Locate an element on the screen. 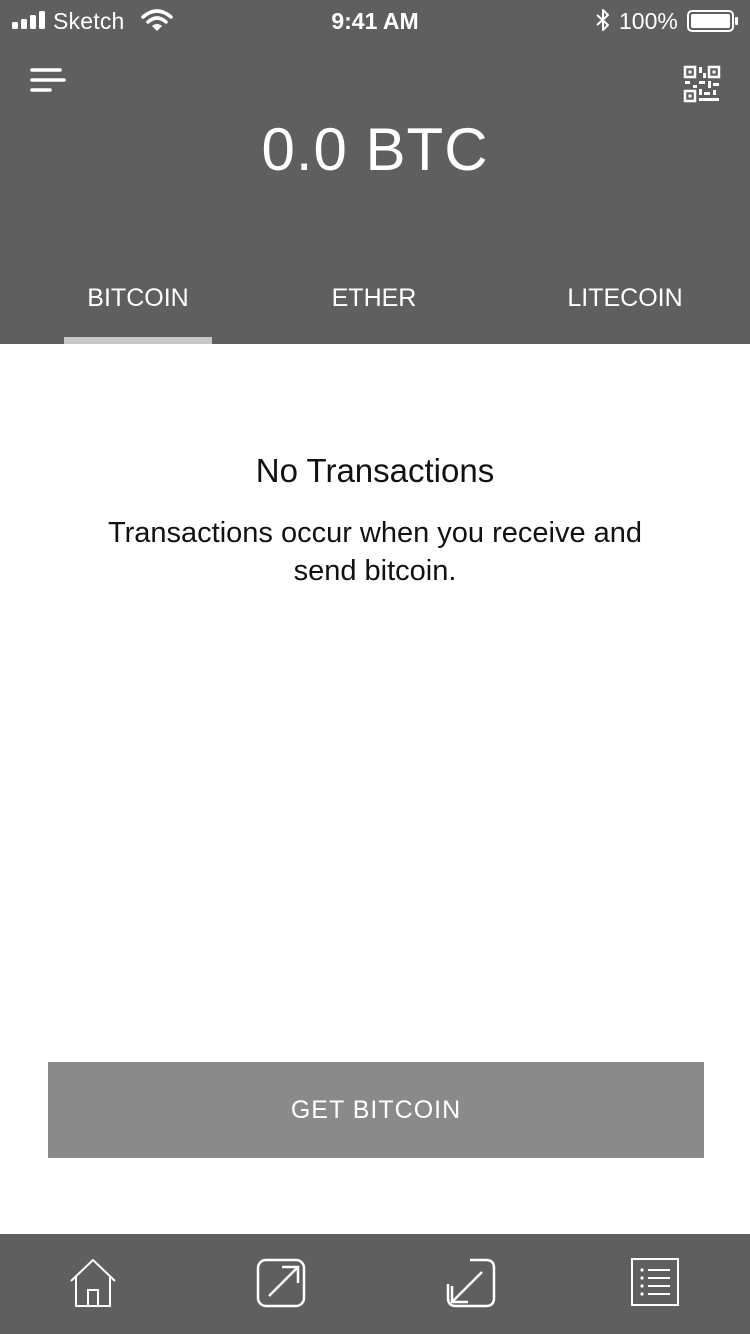  transactions-list-icon is located at coordinates (656, 1284).